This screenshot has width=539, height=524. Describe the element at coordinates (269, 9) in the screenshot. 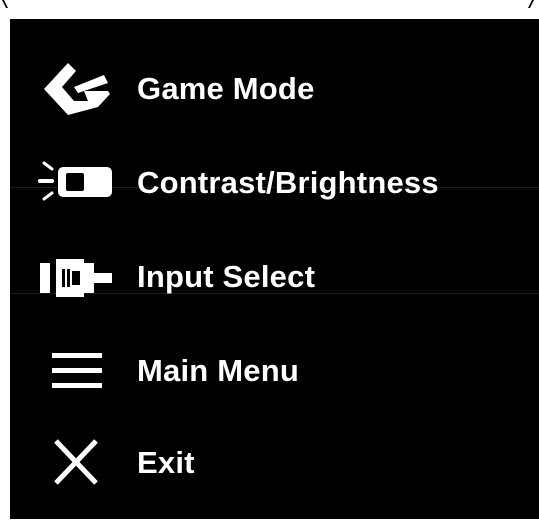

I see `top-frame` at that location.